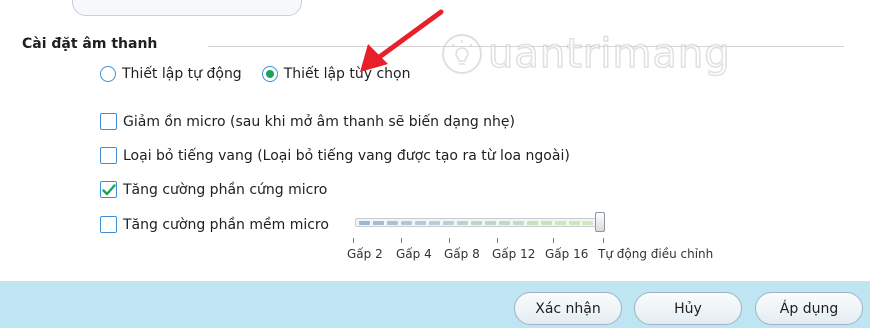 The height and width of the screenshot is (328, 870). Describe the element at coordinates (365, 254) in the screenshot. I see `slider-tick-label: Gấp 2` at that location.